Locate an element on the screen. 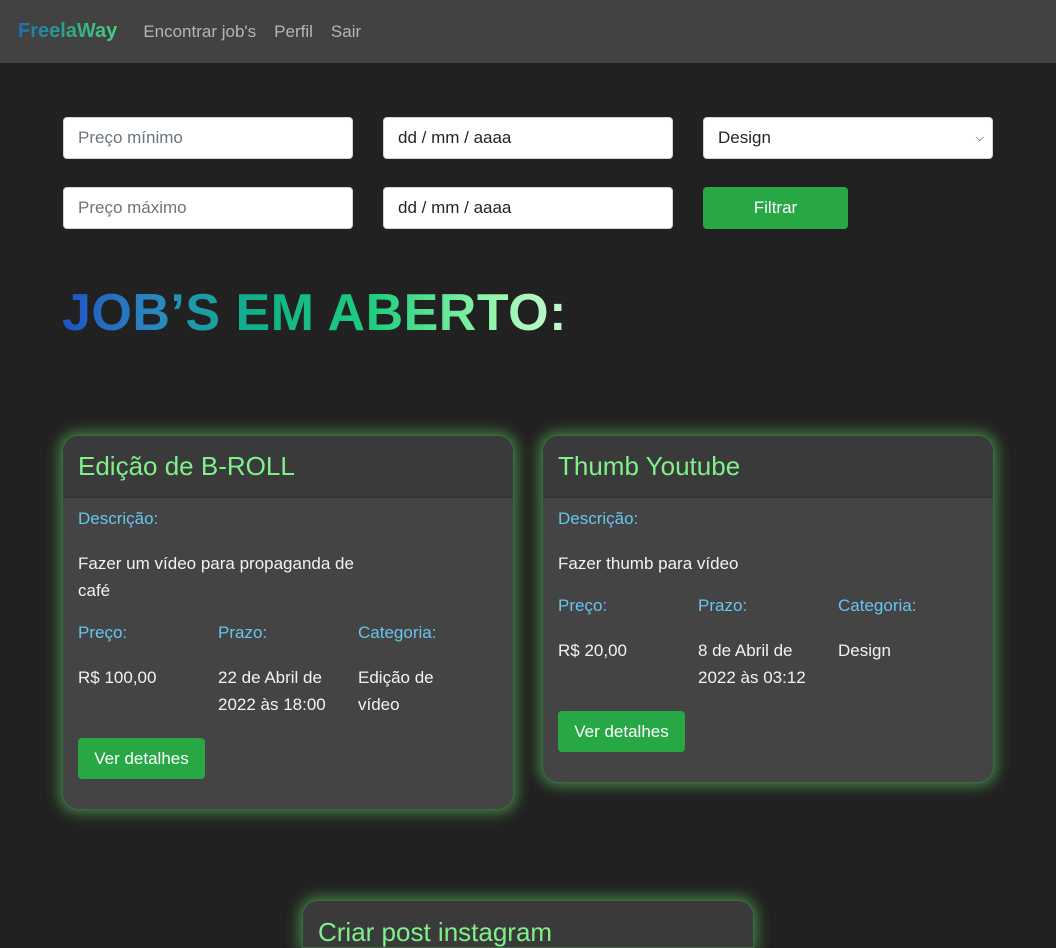 Image resolution: width=1056 pixels, height=948 pixels. end-date-value: dd / mm / aaaa is located at coordinates (455, 207).